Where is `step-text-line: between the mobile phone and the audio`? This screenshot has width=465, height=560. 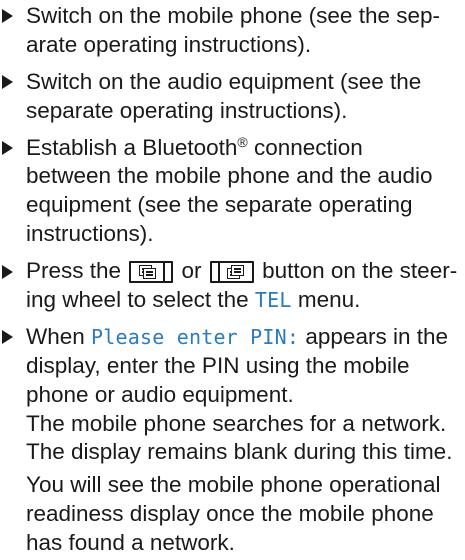
step-text-line: between the mobile phone and the audio is located at coordinates (229, 176).